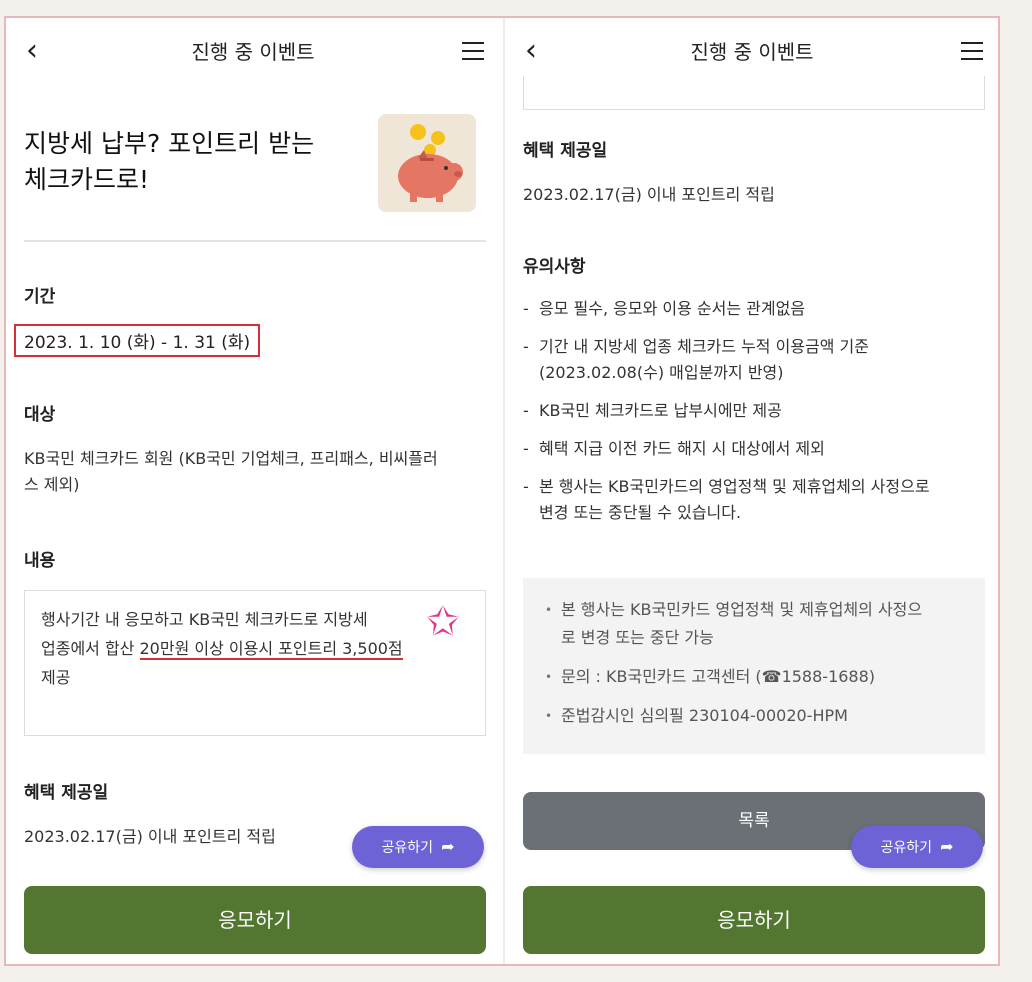  What do you see at coordinates (204, 619) in the screenshot?
I see `content-line-1: 행사기간 내 응모하고 KB국민 체크카드로 지방세` at bounding box center [204, 619].